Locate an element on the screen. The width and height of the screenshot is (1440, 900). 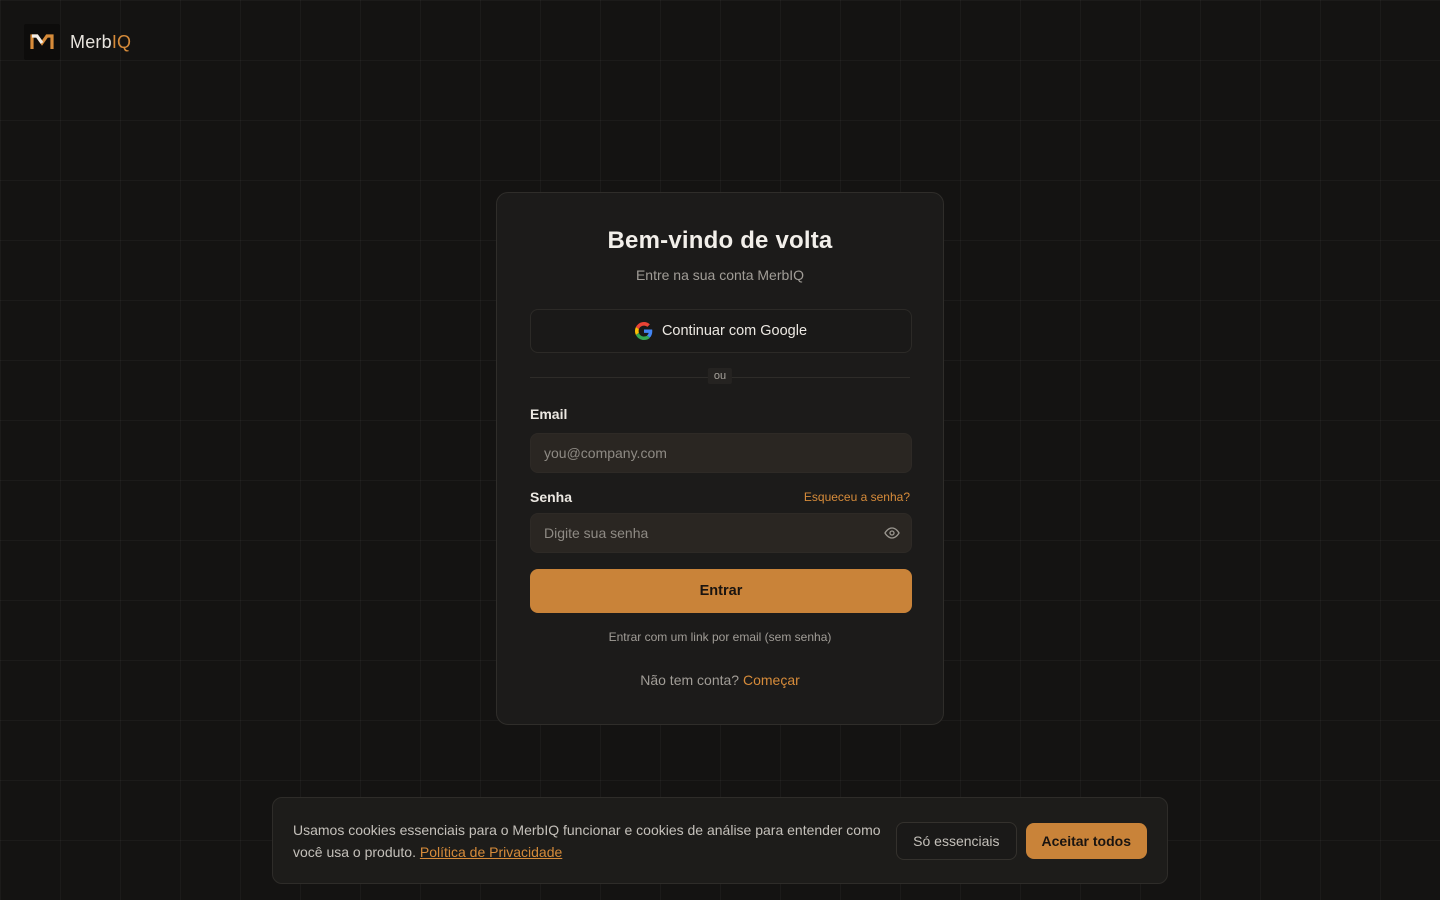
privacy-policy-link: Política de Privacidade is located at coordinates (491, 852).